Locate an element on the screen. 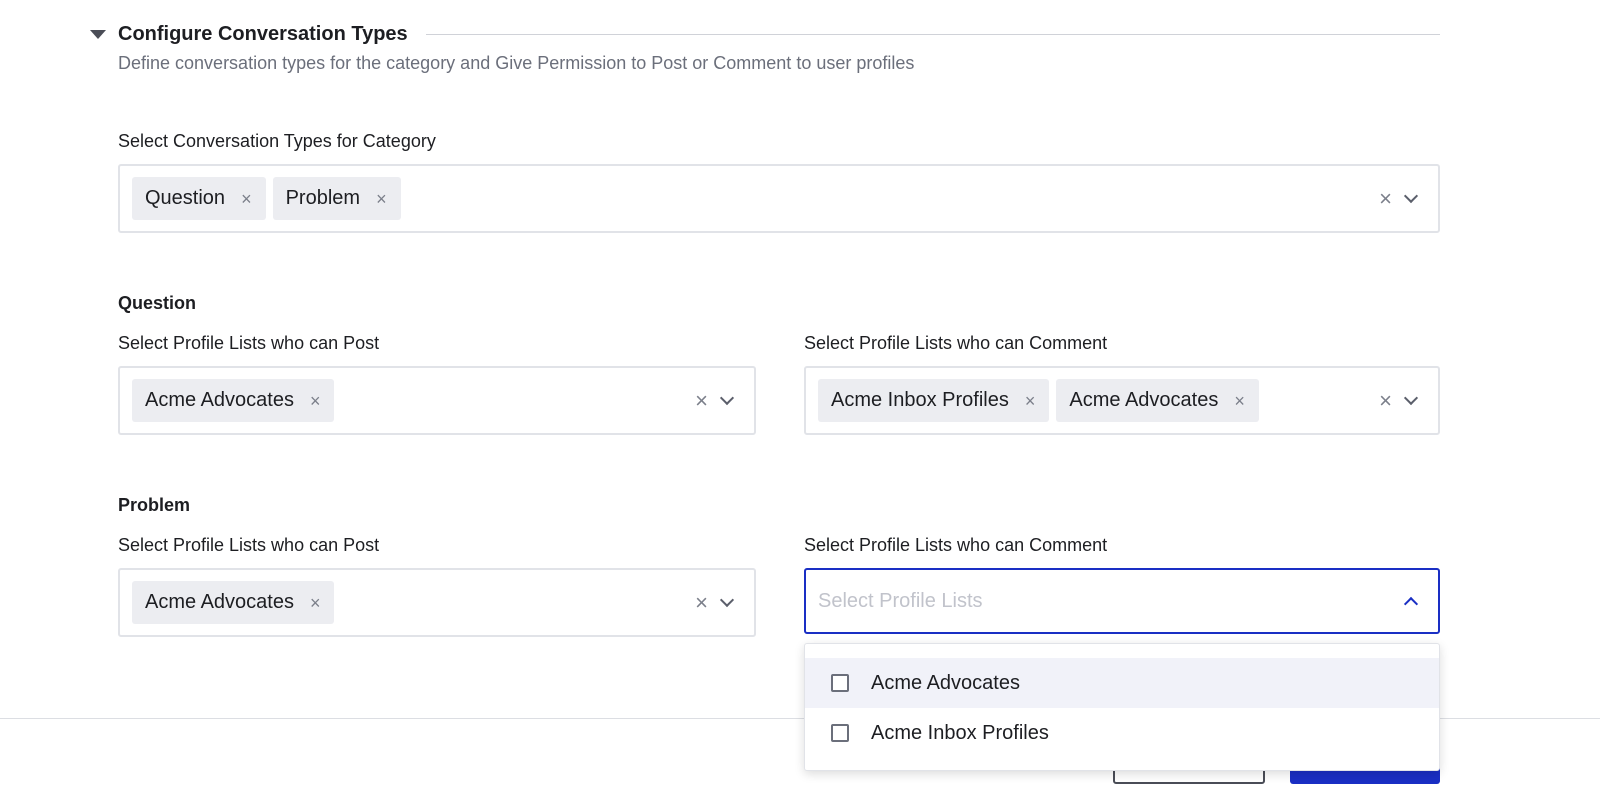 The height and width of the screenshot is (791, 1600). collapse-caret-icon is located at coordinates (98, 34).